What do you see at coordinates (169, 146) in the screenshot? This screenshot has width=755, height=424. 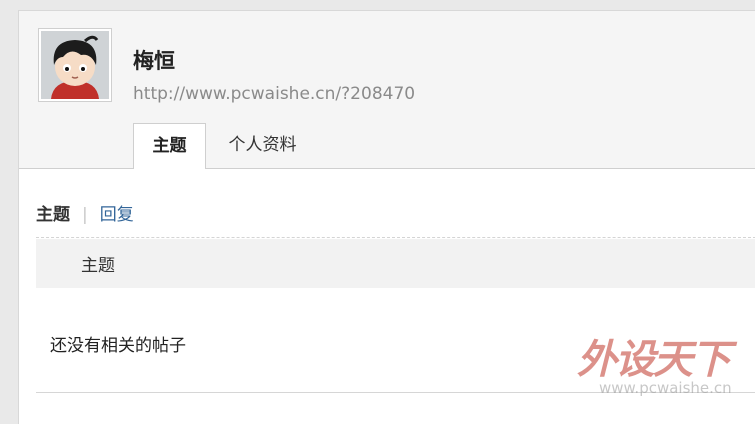 I see `tab-topics: 主题` at bounding box center [169, 146].